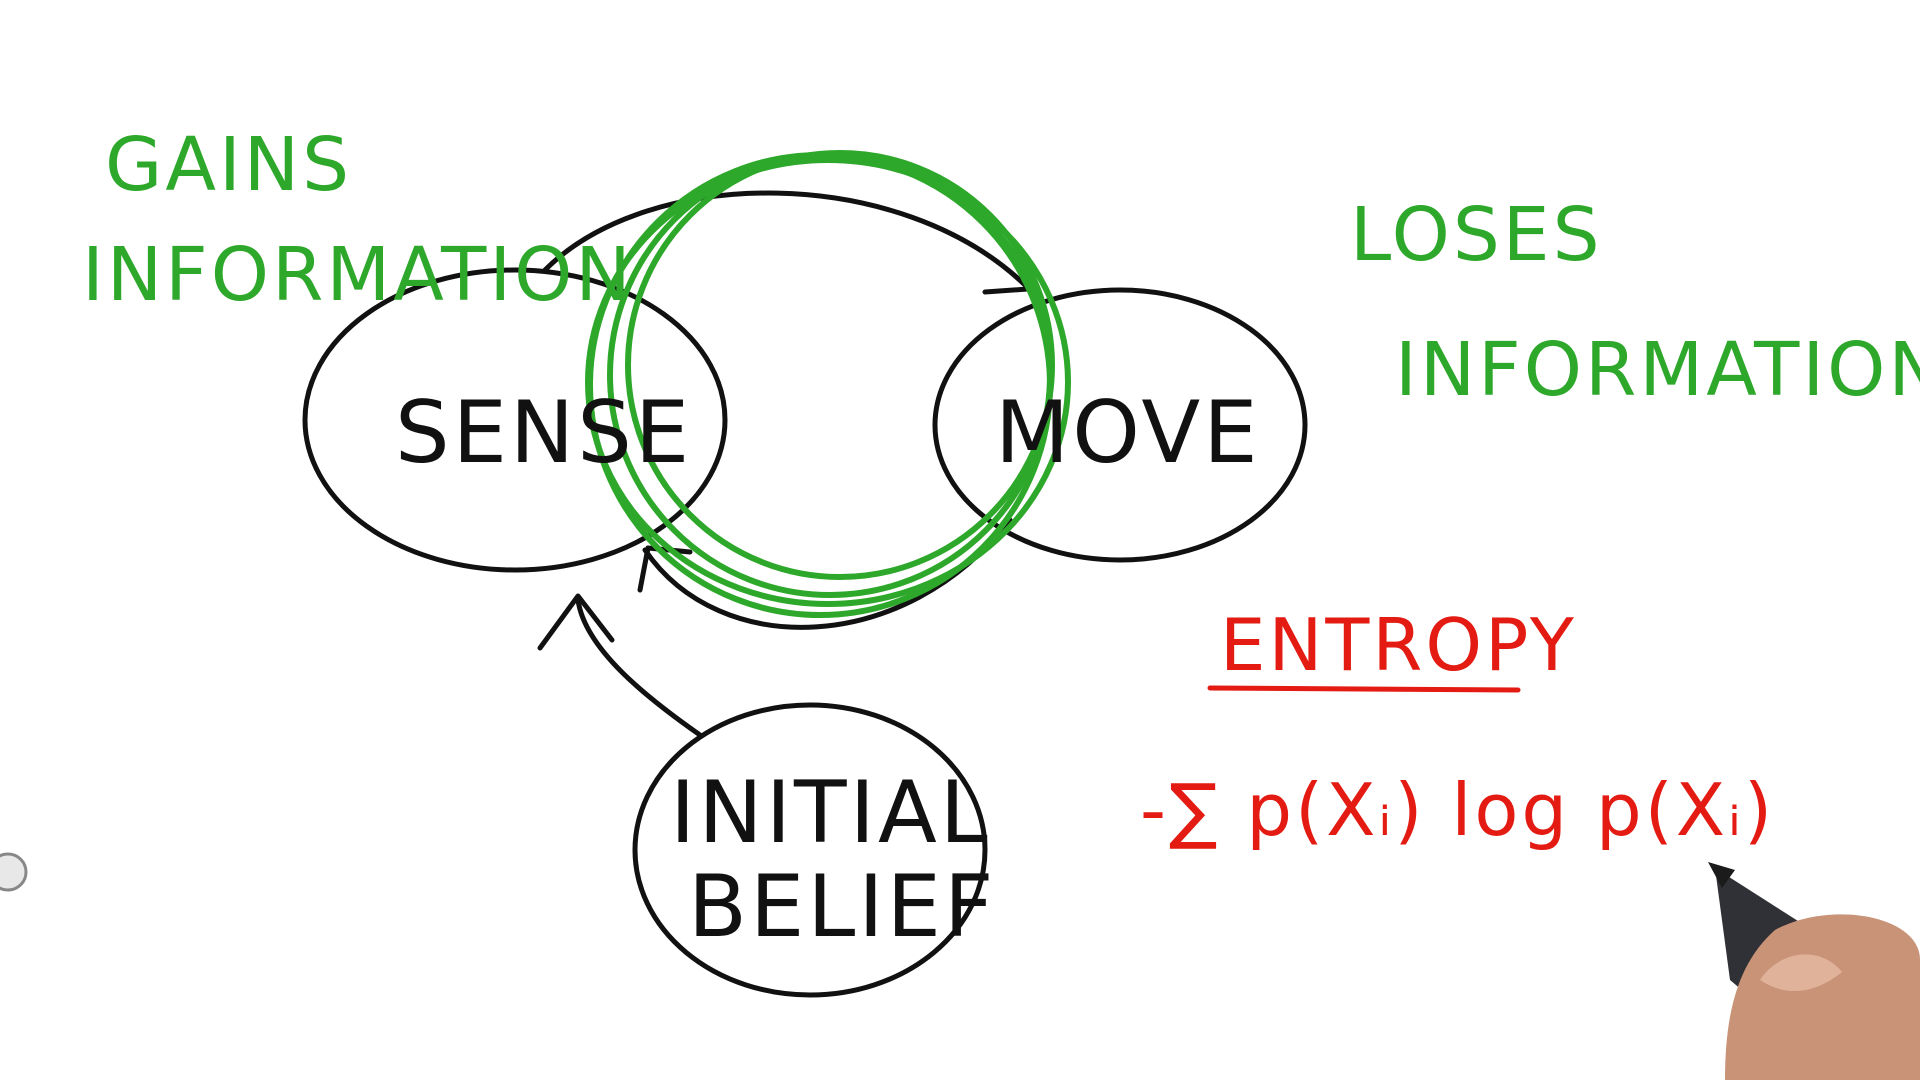 This screenshot has width=1920, height=1080. Describe the element at coordinates (1128, 433) in the screenshot. I see `move-label: MOVE` at that location.